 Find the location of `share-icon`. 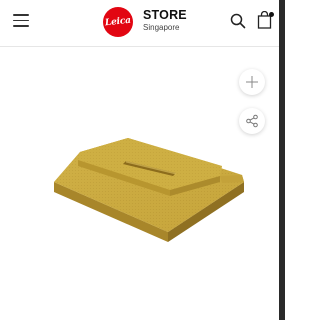

share-icon is located at coordinates (252, 121).